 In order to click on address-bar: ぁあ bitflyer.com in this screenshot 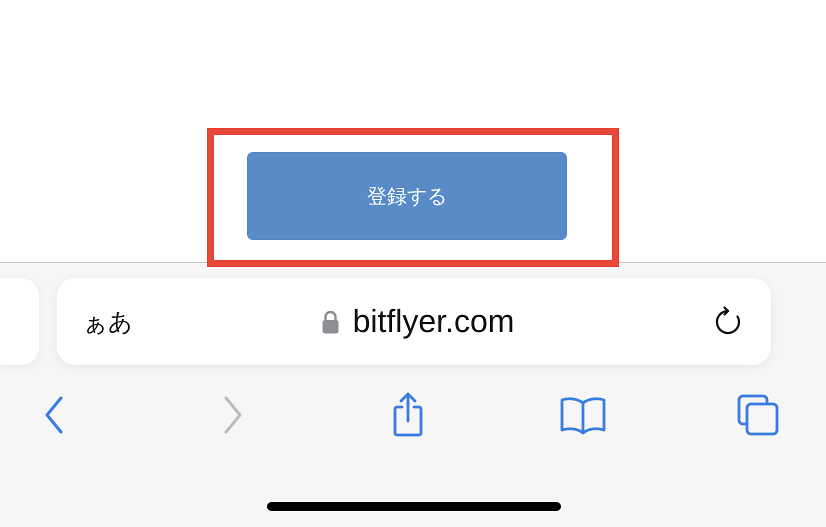, I will do `click(414, 321)`.